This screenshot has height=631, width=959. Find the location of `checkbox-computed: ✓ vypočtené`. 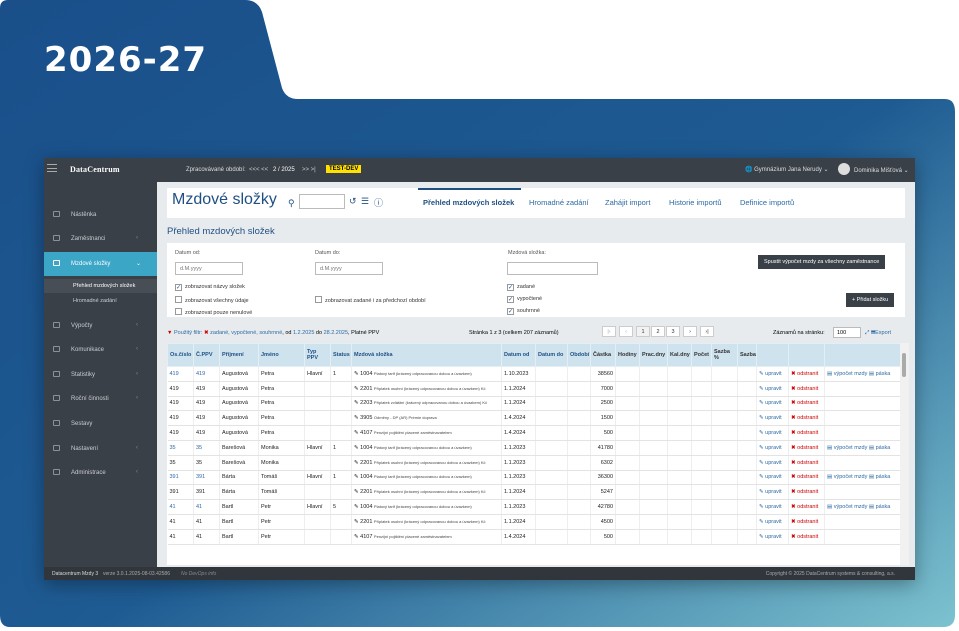

checkbox-computed: ✓ vypočtené is located at coordinates (524, 299).